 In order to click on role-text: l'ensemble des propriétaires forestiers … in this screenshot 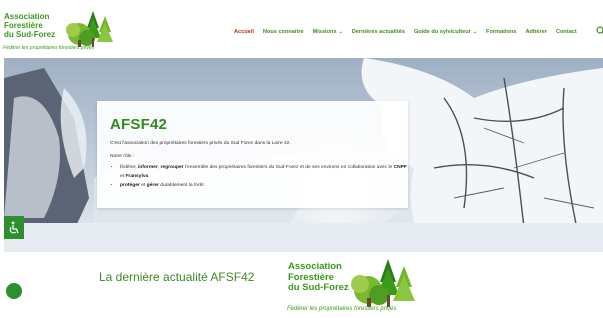, I will do `click(288, 167)`.